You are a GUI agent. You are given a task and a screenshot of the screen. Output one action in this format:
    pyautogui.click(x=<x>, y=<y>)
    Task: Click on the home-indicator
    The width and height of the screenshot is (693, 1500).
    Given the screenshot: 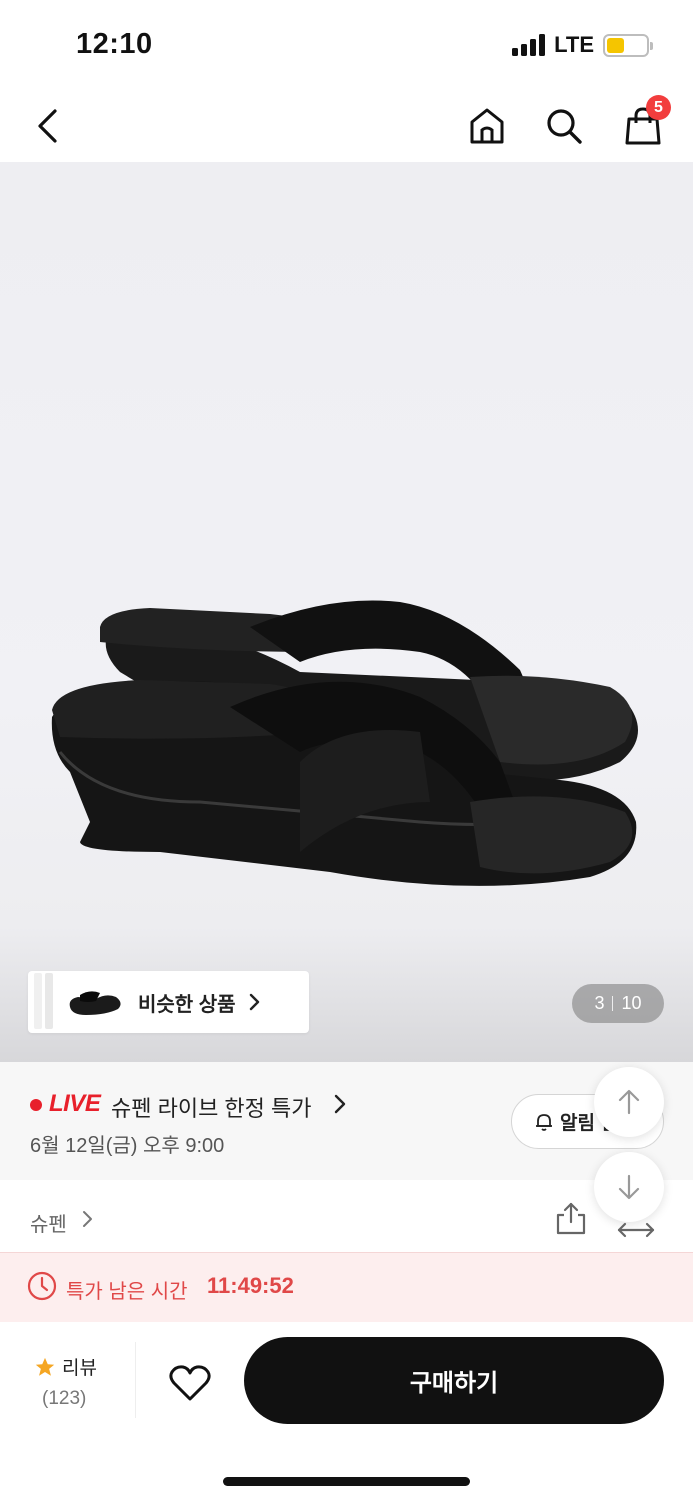 What is the action you would take?
    pyautogui.click(x=346, y=1481)
    